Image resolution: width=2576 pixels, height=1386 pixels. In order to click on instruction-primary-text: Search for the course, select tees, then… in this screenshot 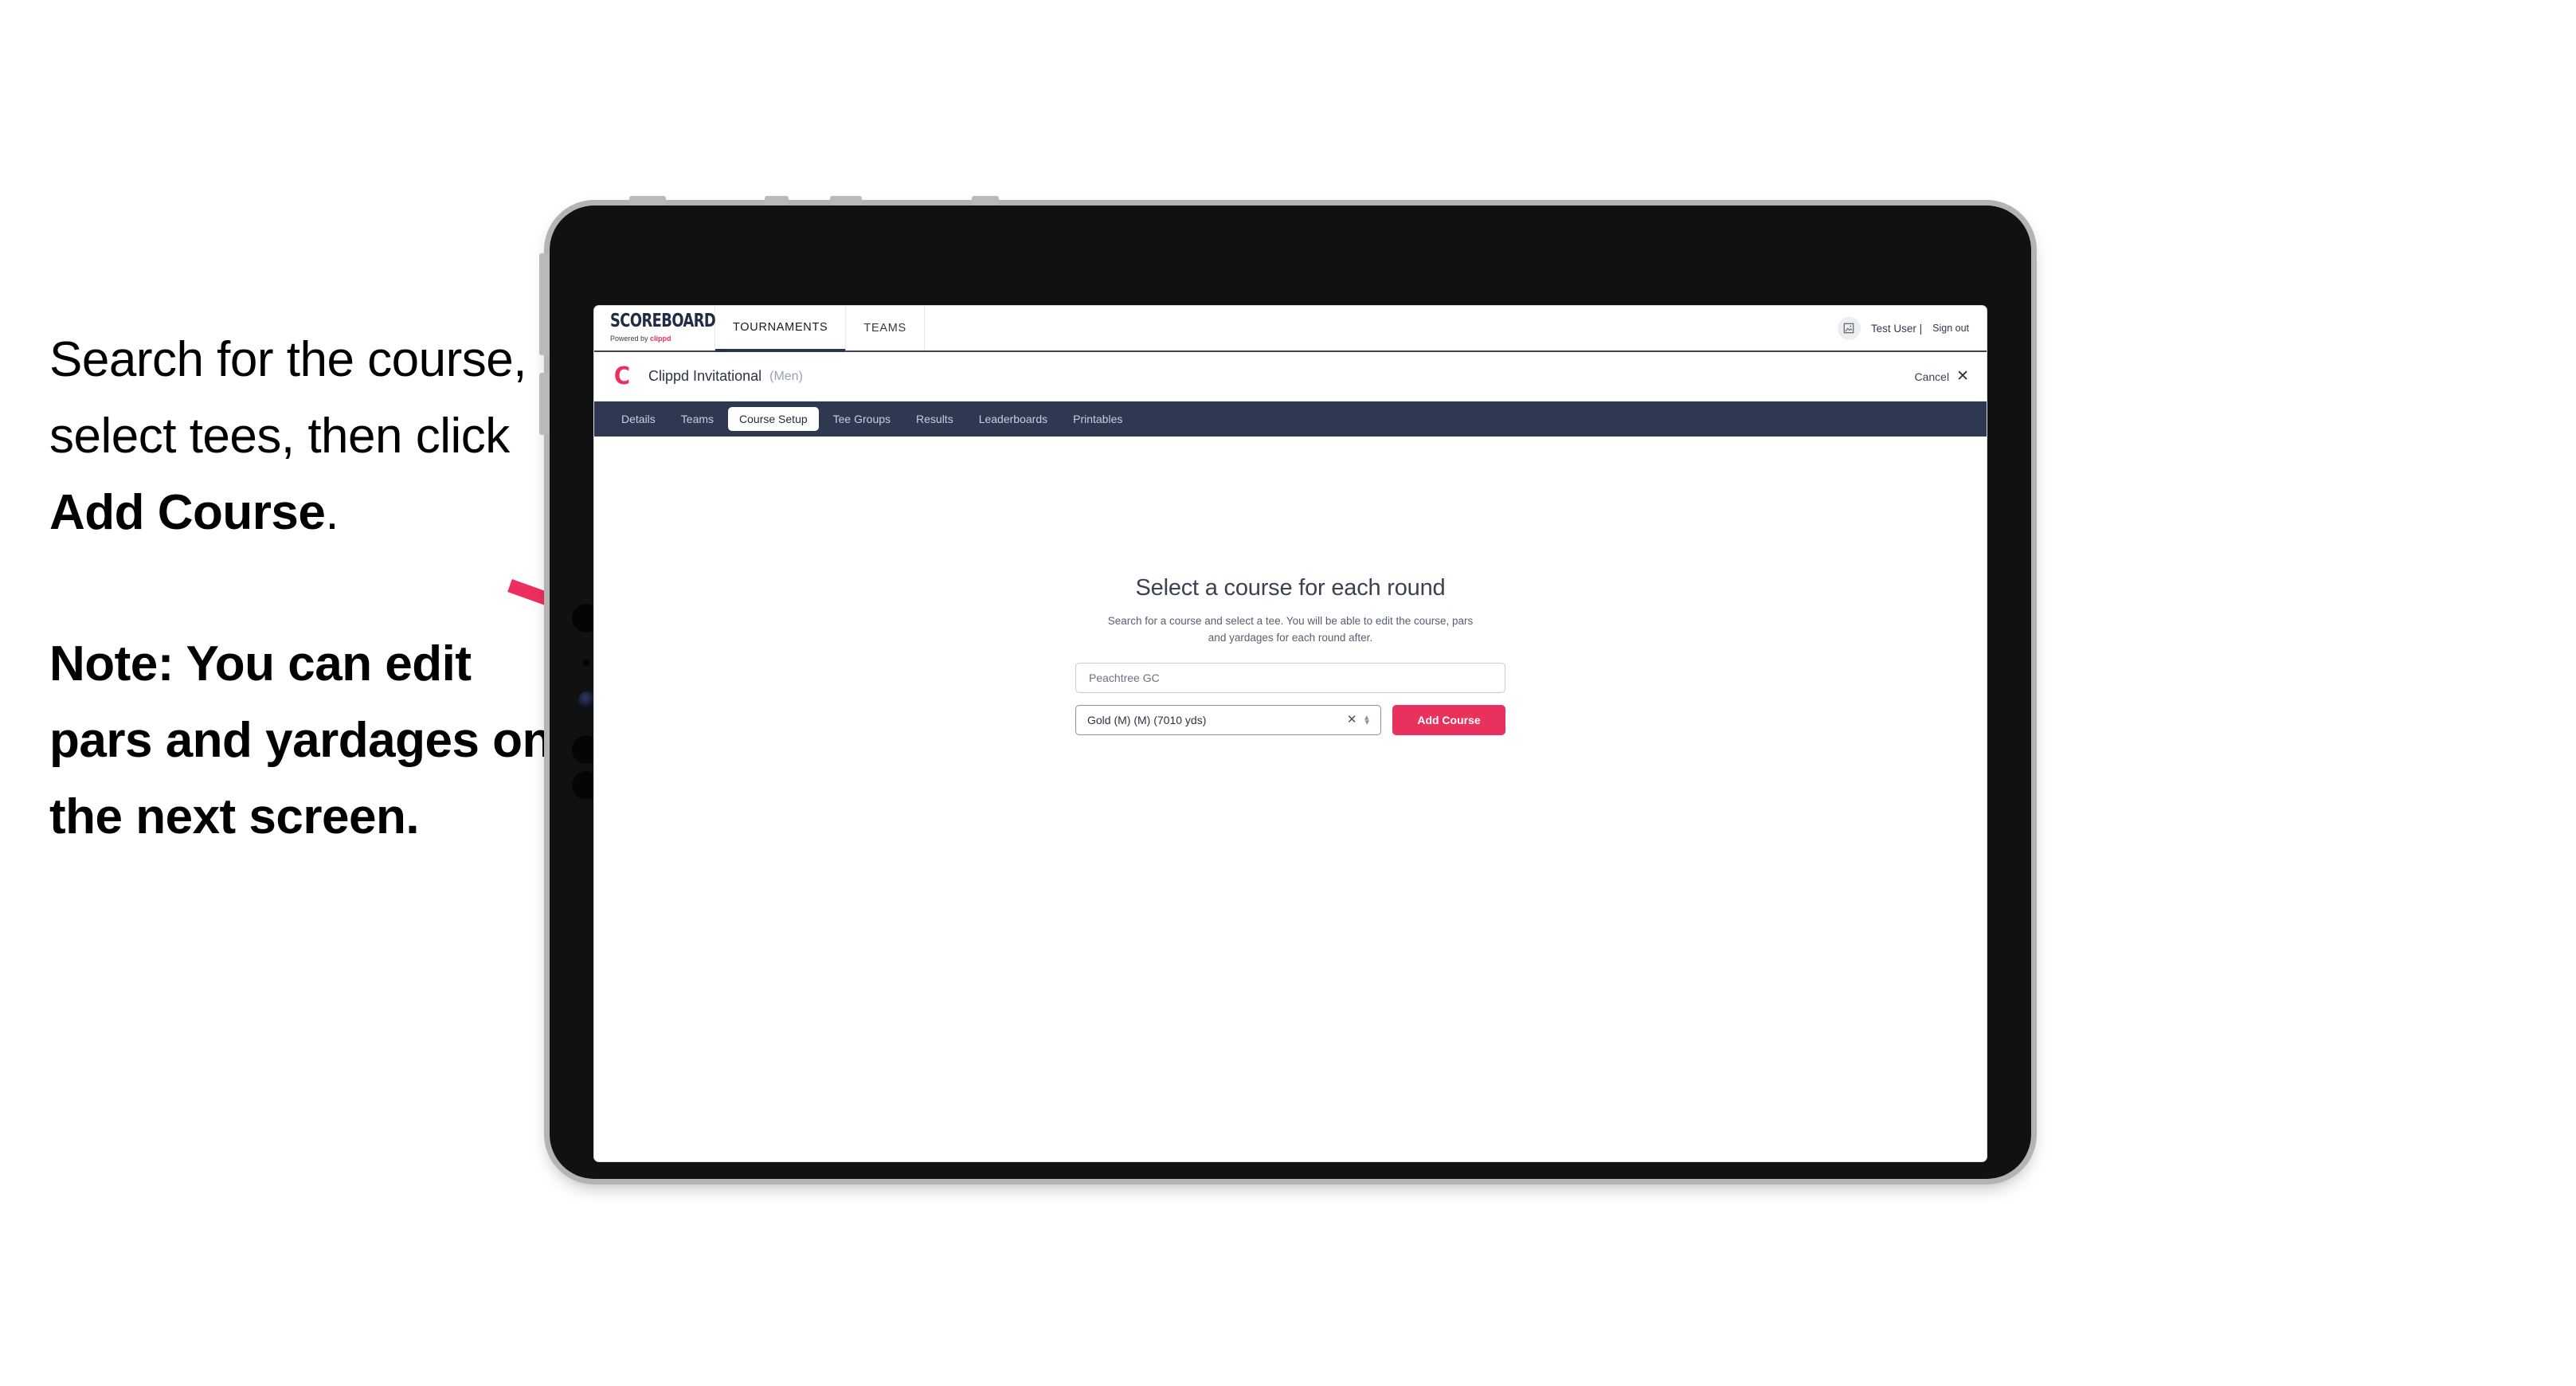, I will do `click(288, 398)`.